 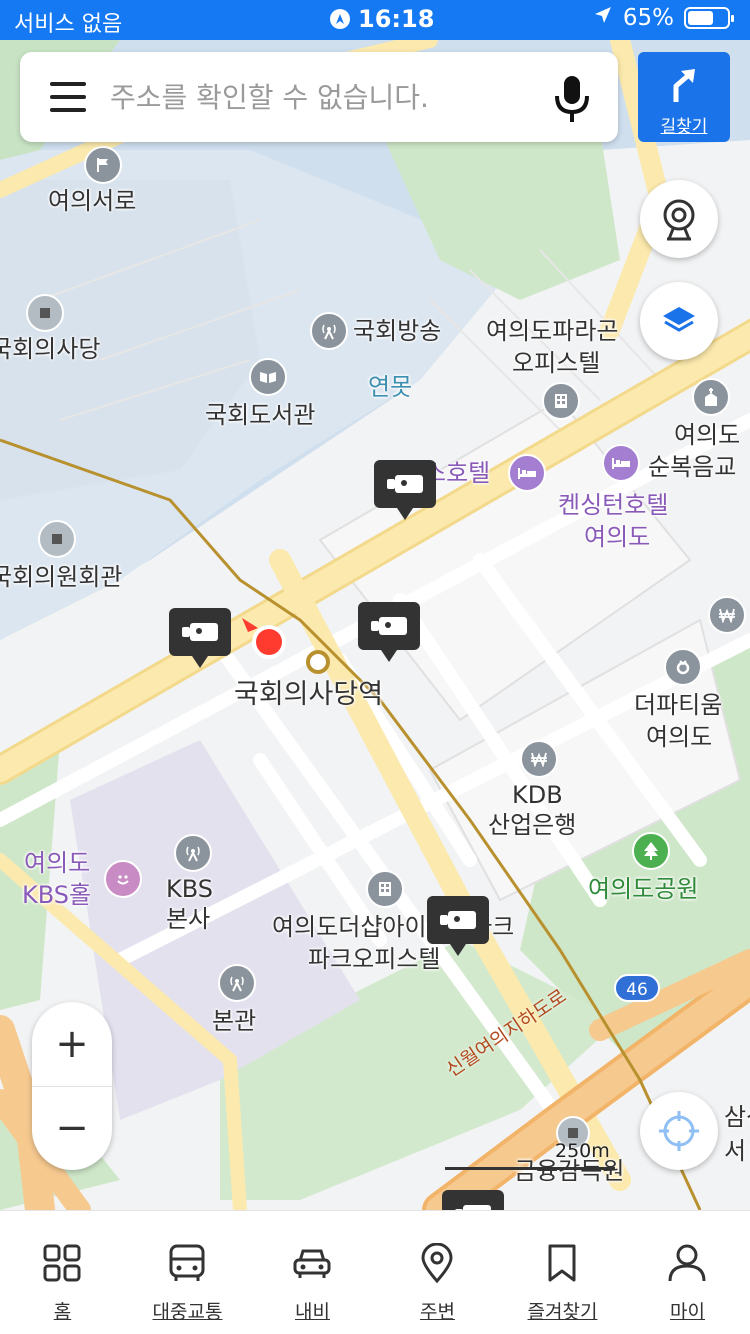 What do you see at coordinates (309, 694) in the screenshot?
I see `label-station: 국회의사당역` at bounding box center [309, 694].